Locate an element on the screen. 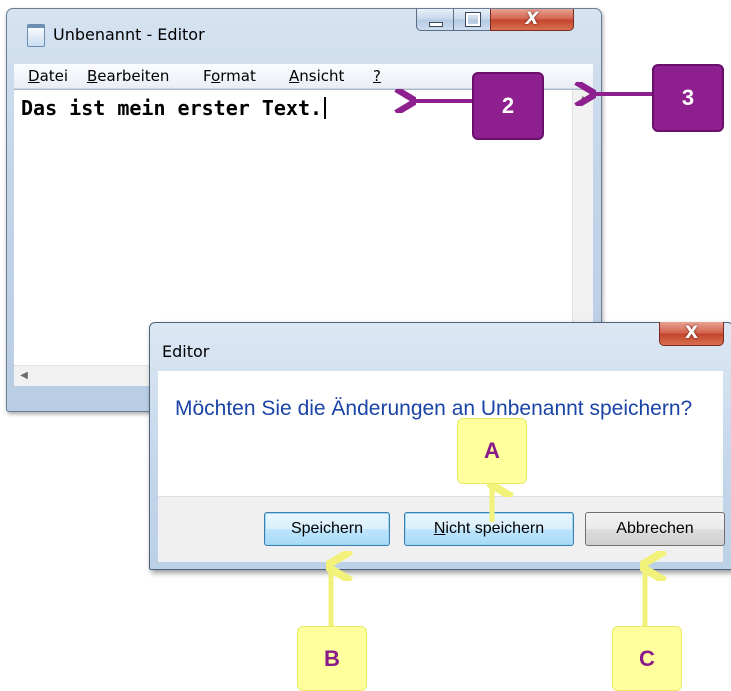 Image resolution: width=731 pixels, height=691 pixels. close-icon: X is located at coordinates (532, 19).